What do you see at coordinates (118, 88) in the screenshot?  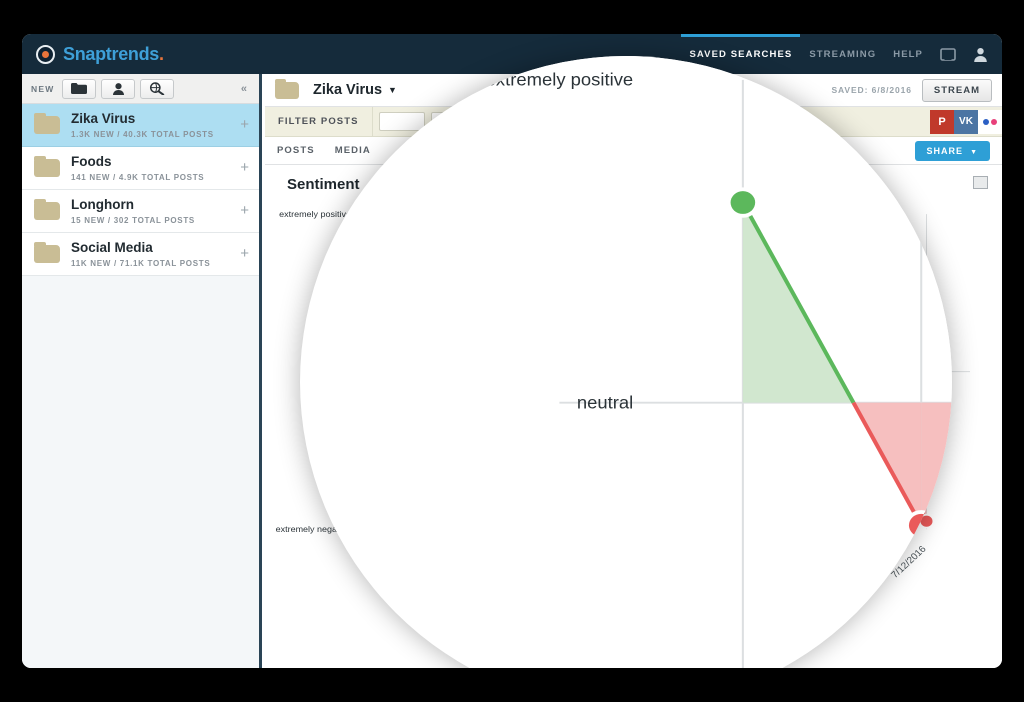 I see `new-person-button` at bounding box center [118, 88].